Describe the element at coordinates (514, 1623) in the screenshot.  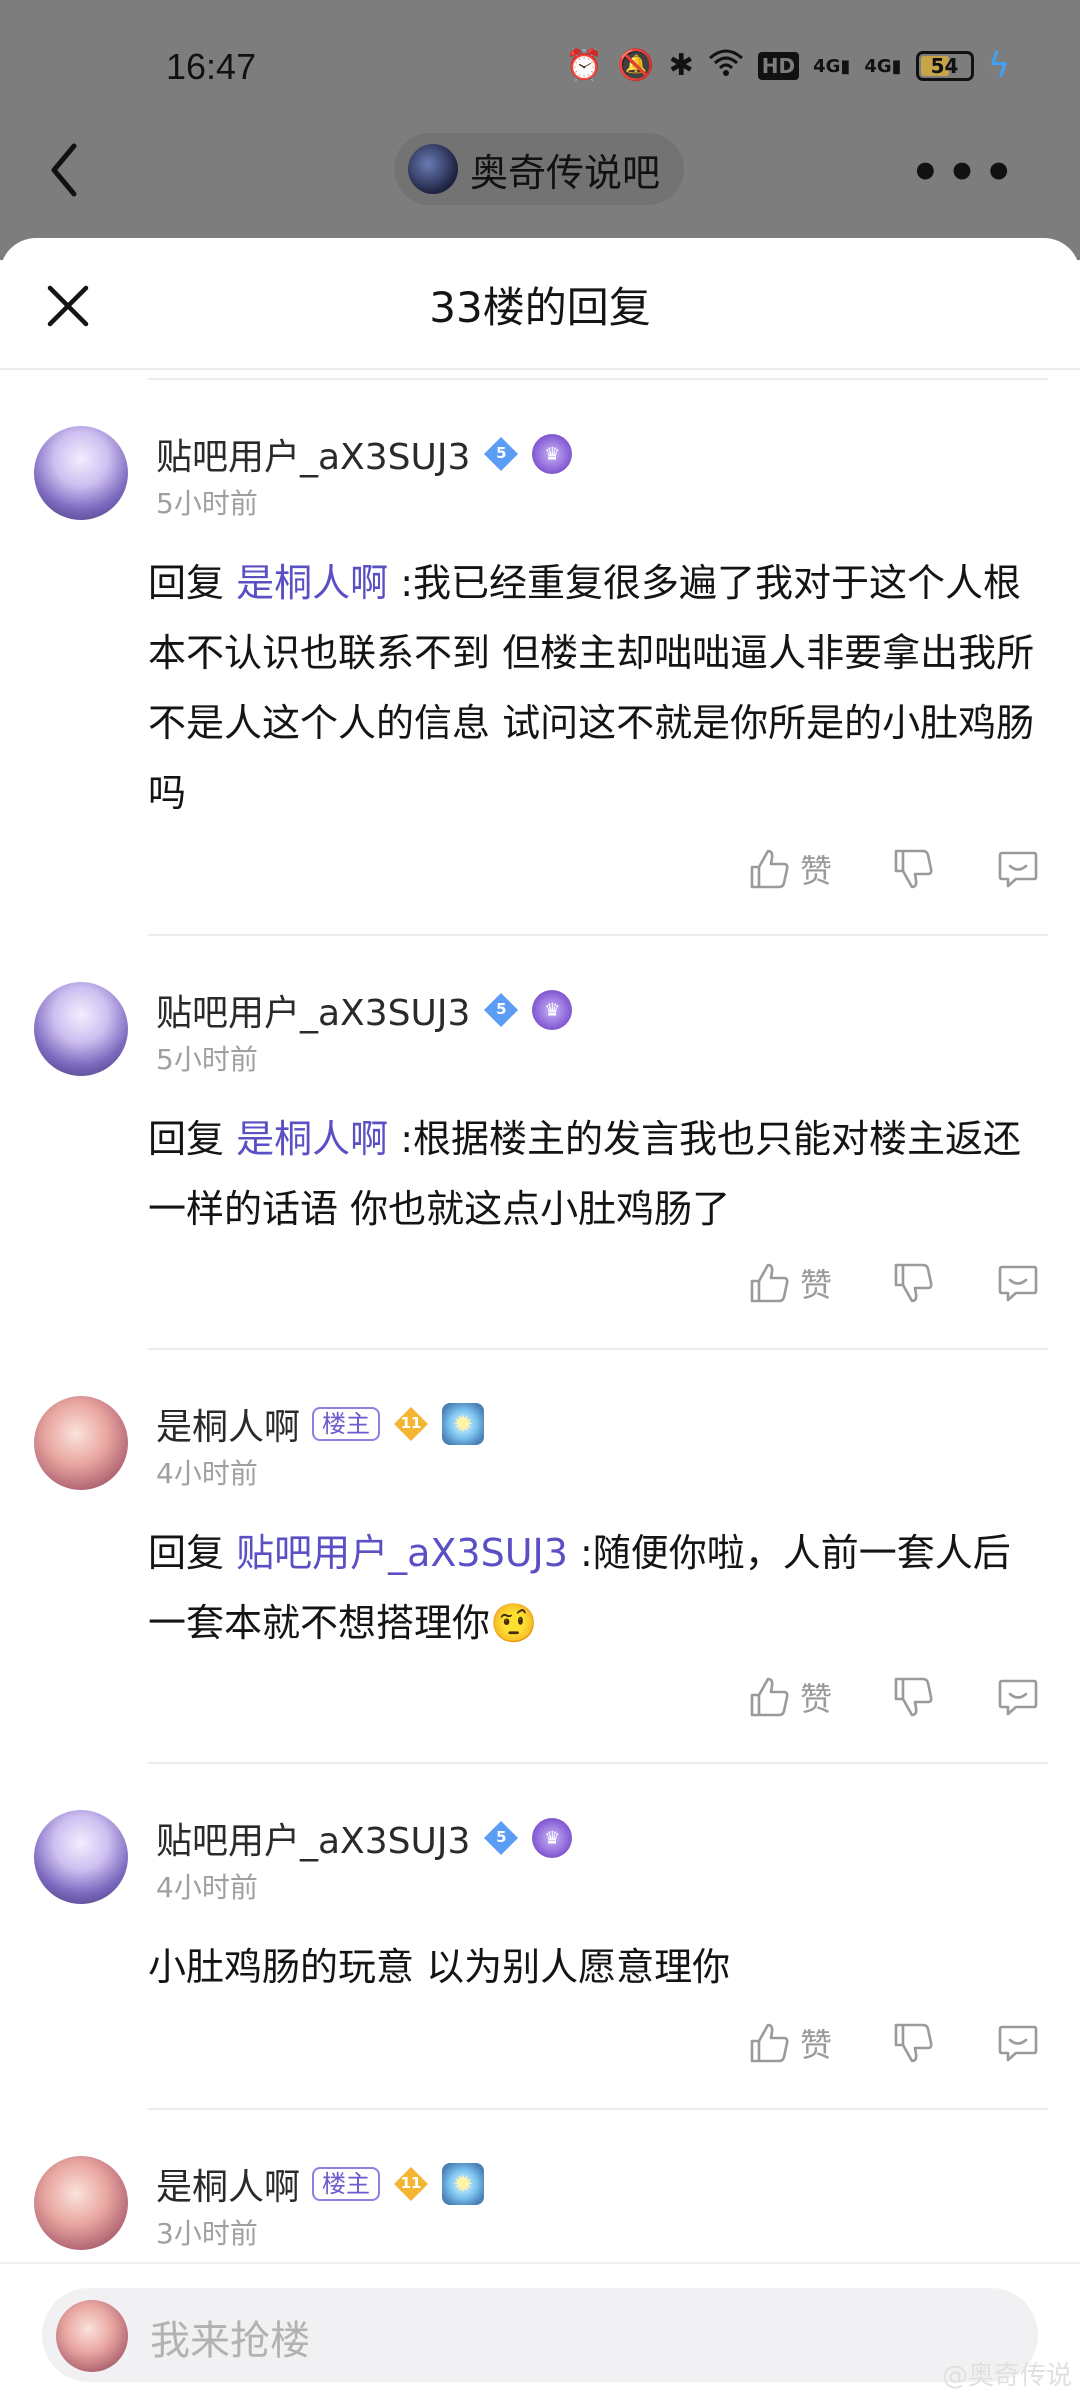
I see `emoji: 🤨` at that location.